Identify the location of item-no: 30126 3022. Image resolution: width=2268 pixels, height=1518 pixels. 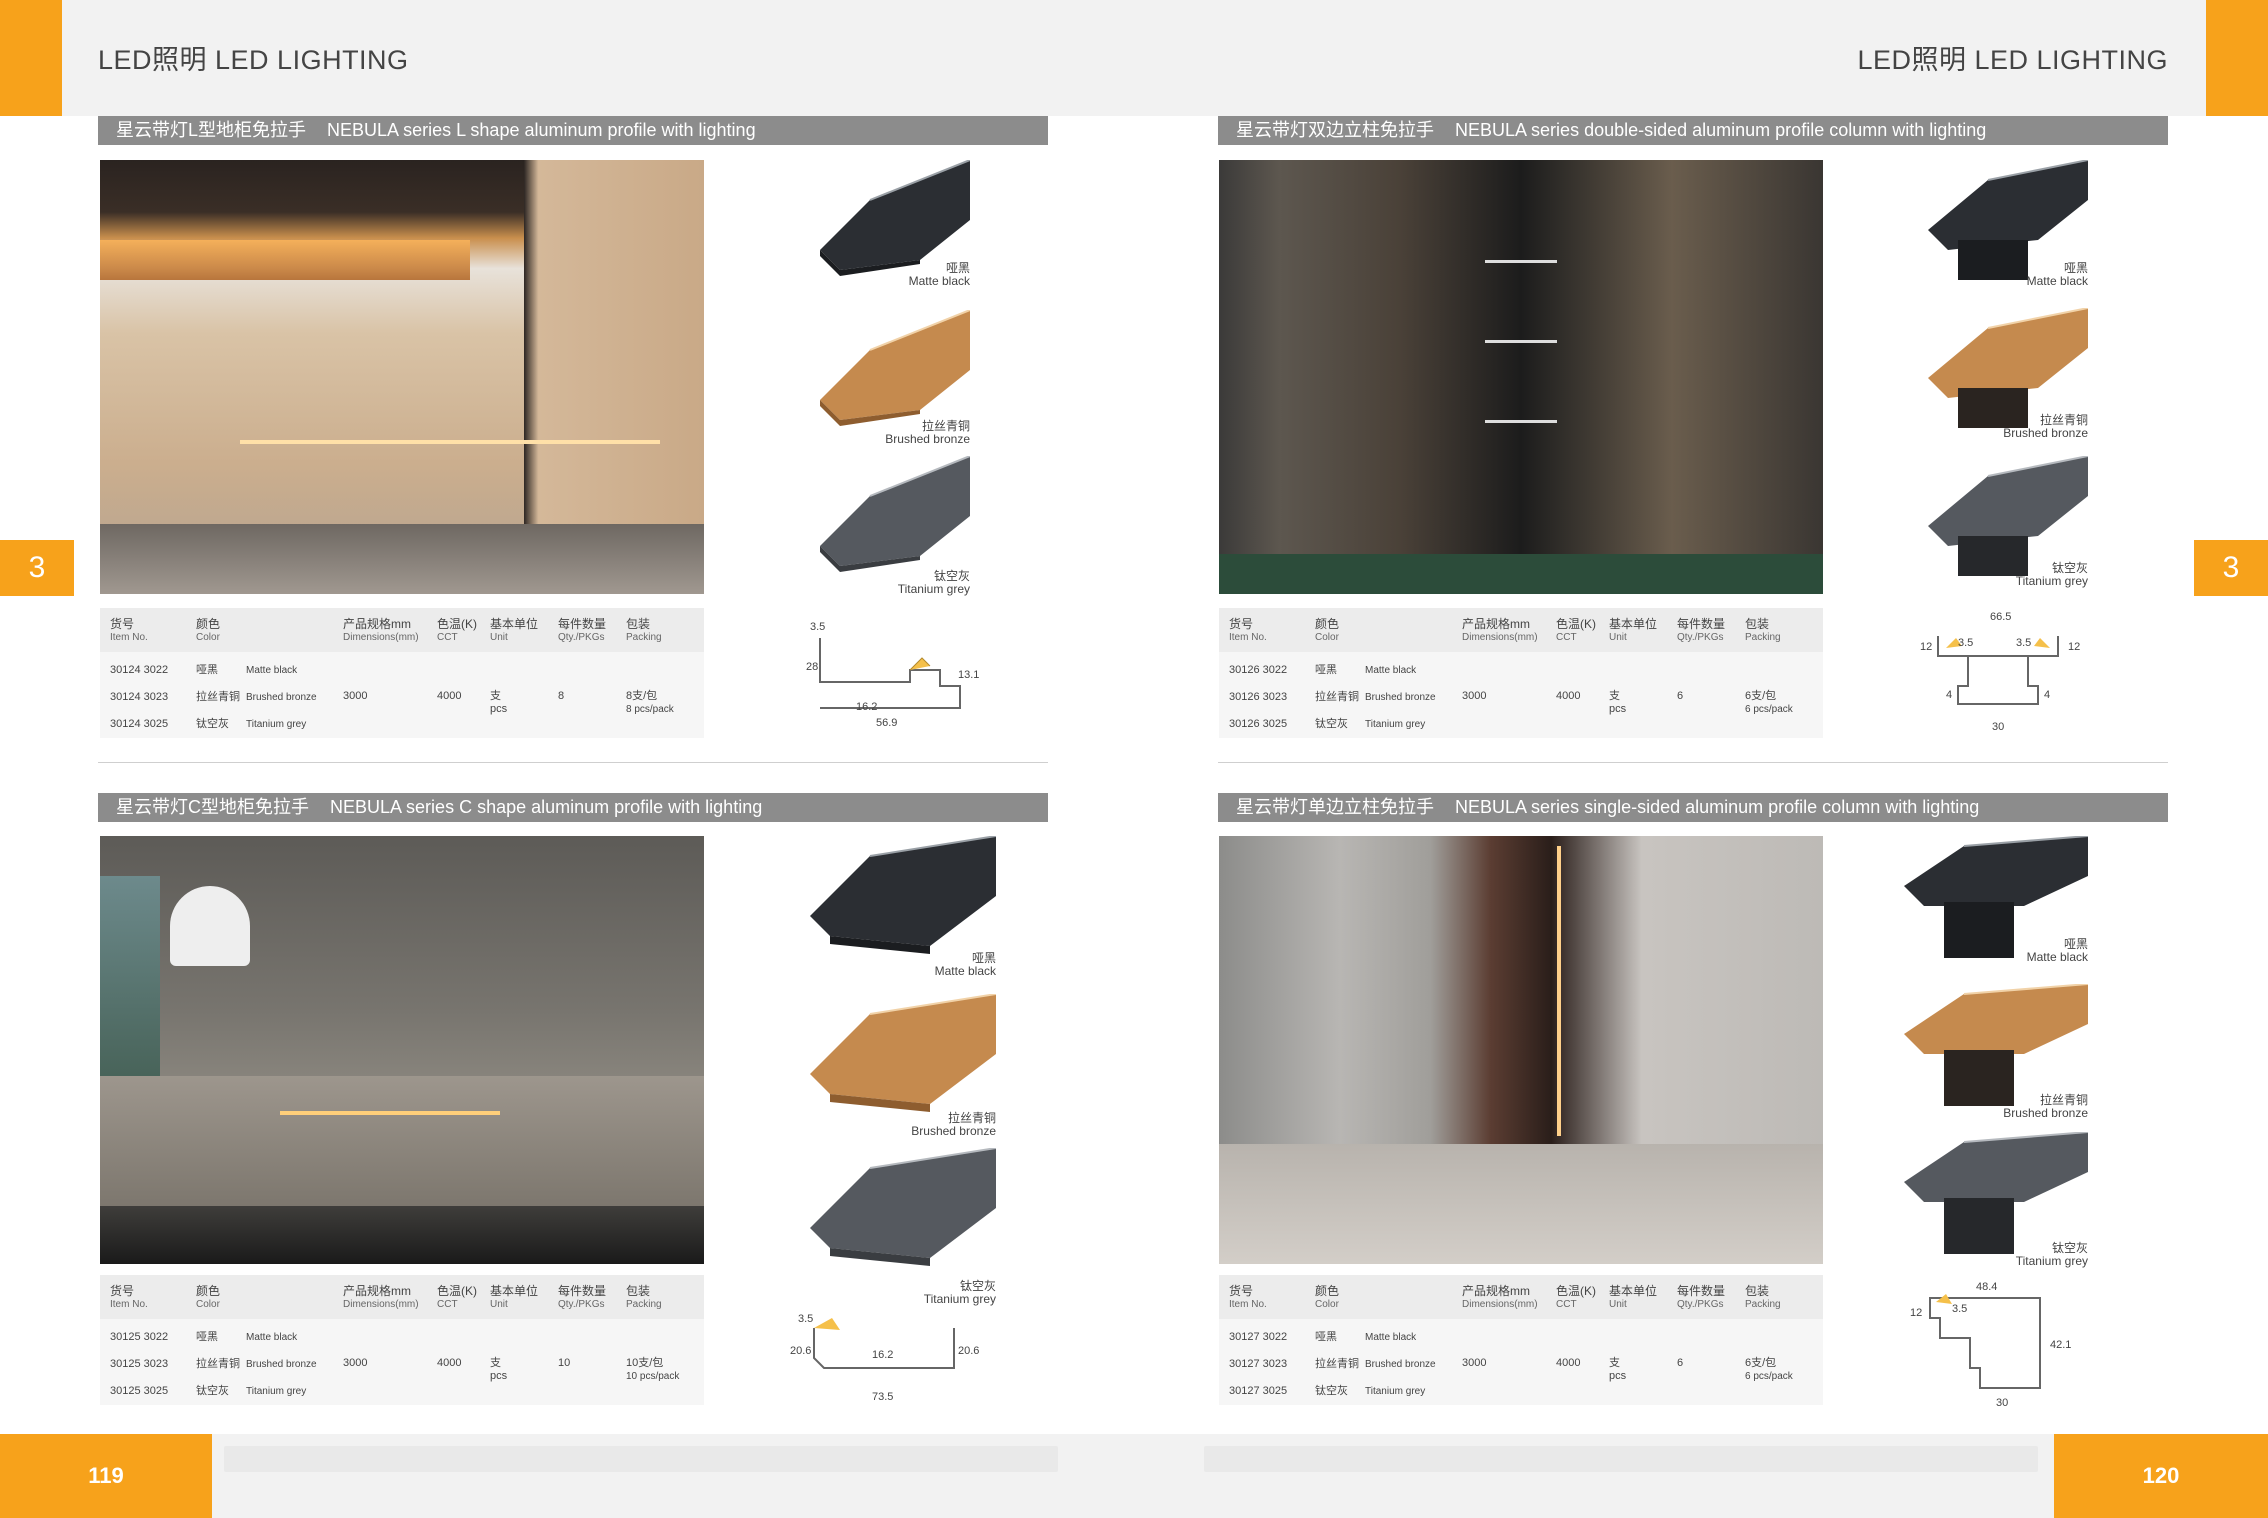
(1258, 670).